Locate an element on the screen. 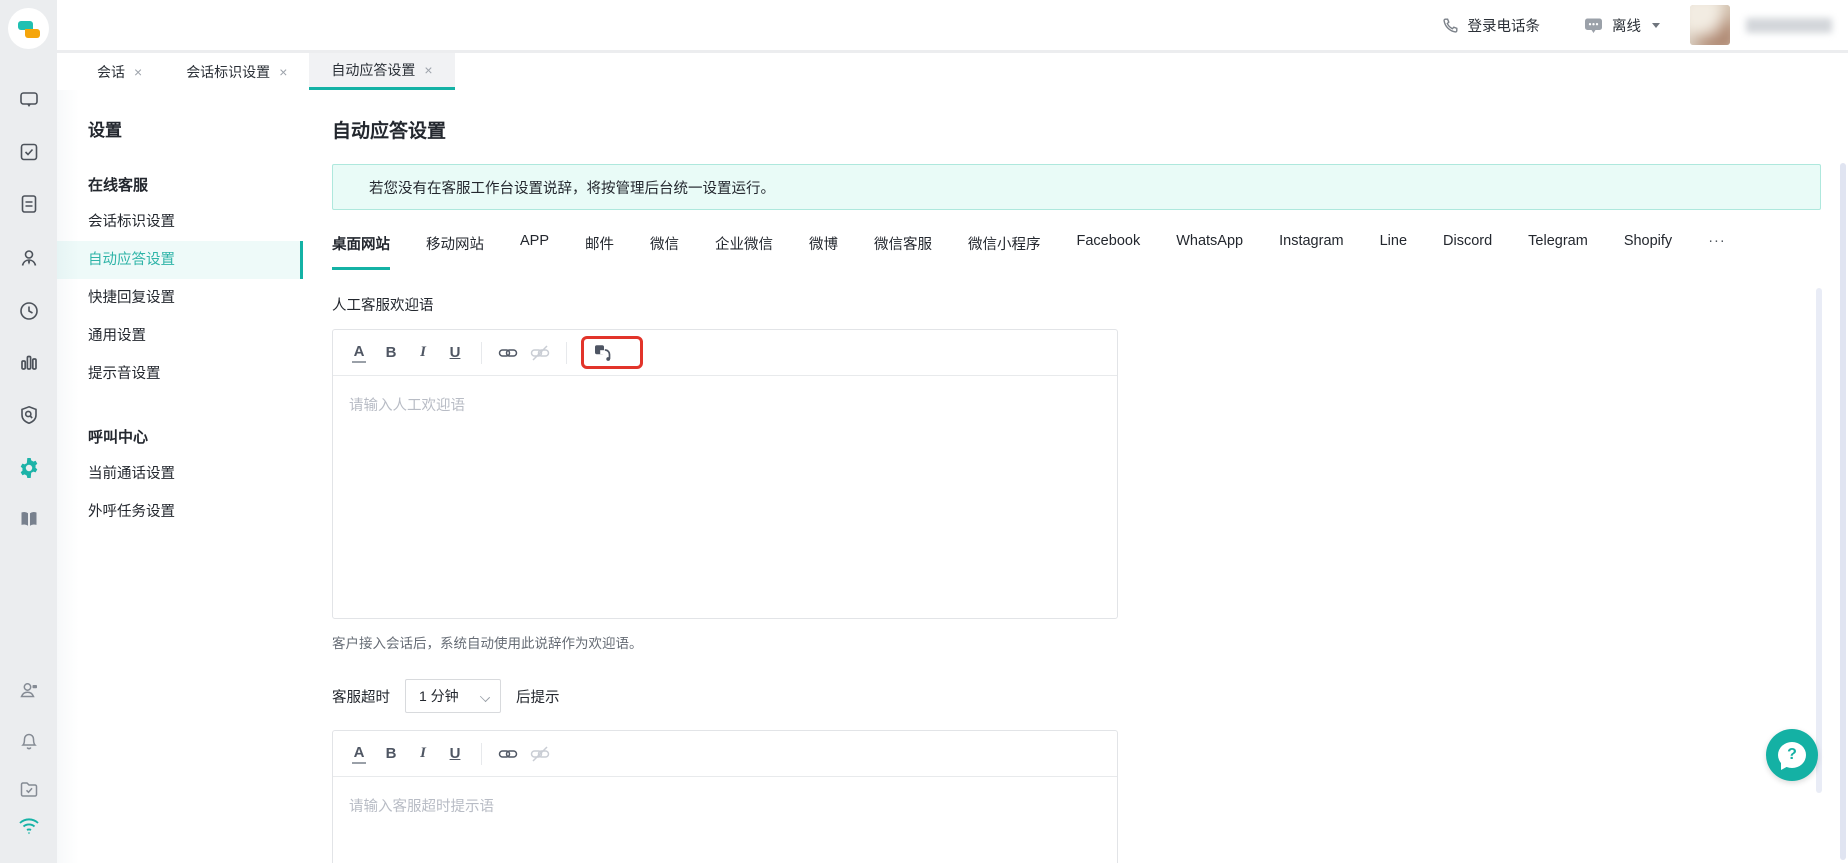  tab-label: 会话 is located at coordinates (111, 71).